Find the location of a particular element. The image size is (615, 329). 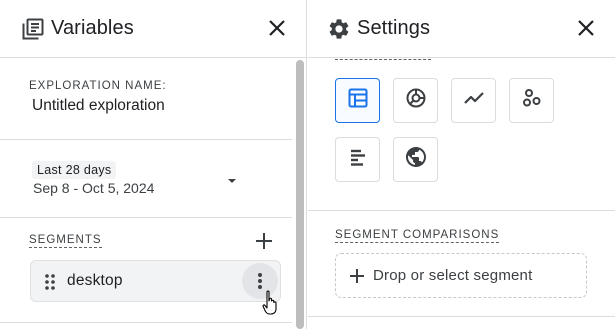

exploration-name-label: EXPLORATION NAME: is located at coordinates (98, 86).